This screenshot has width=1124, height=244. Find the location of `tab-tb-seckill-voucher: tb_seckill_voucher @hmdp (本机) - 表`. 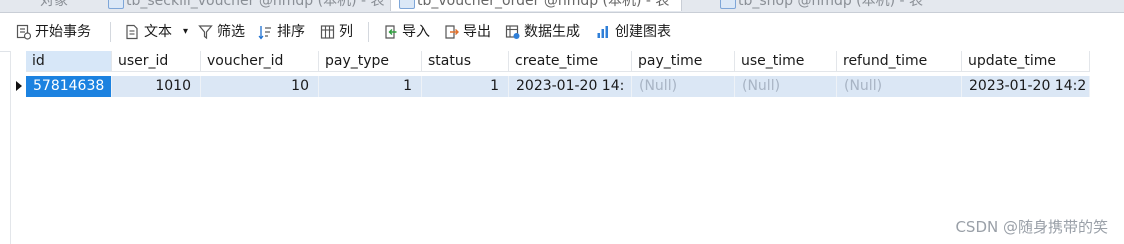

tab-tb-seckill-voucher: tb_seckill_voucher @hmdp (本机) - 表 is located at coordinates (248, 5).